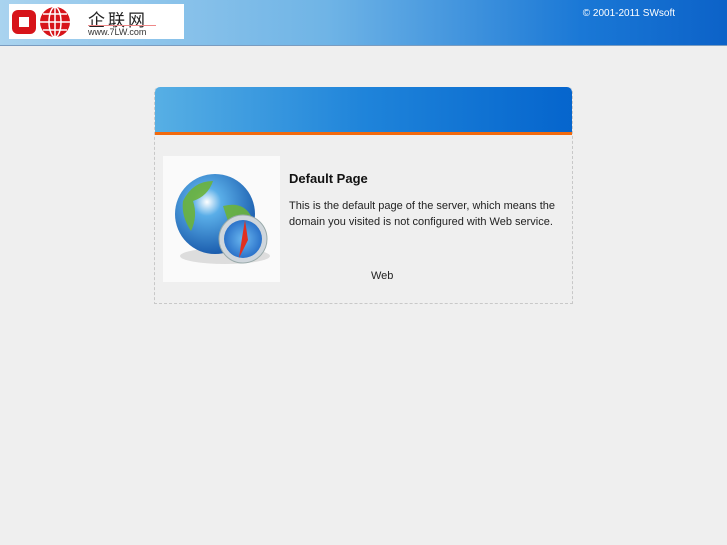 This screenshot has height=545, width=727. Describe the element at coordinates (363, 133) in the screenshot. I see `card-accent-stripe` at that location.